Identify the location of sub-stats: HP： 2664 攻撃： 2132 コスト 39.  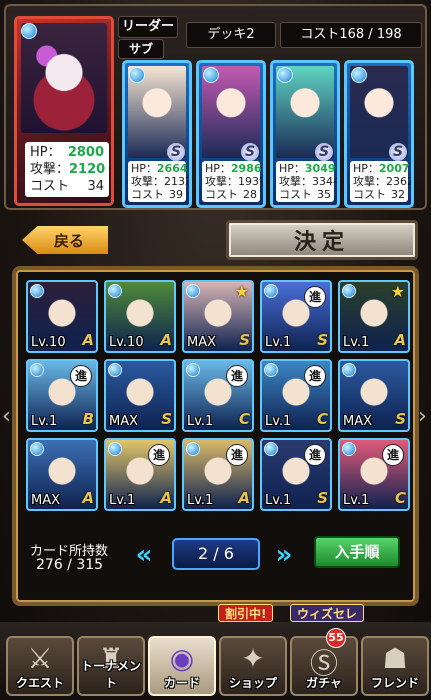
(158, 181).